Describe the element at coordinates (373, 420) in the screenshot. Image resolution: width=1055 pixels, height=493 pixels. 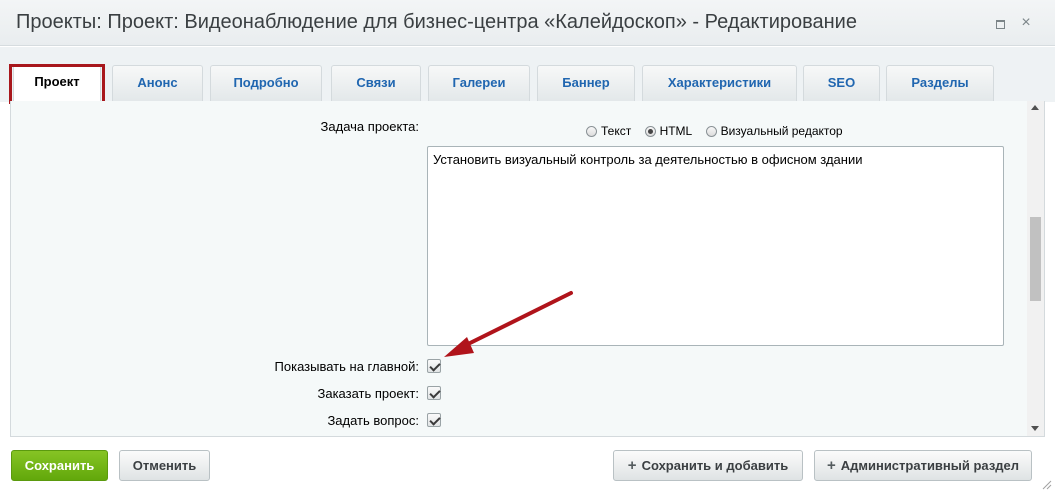
I see `ask-question-label: Задать вопрос:` at that location.